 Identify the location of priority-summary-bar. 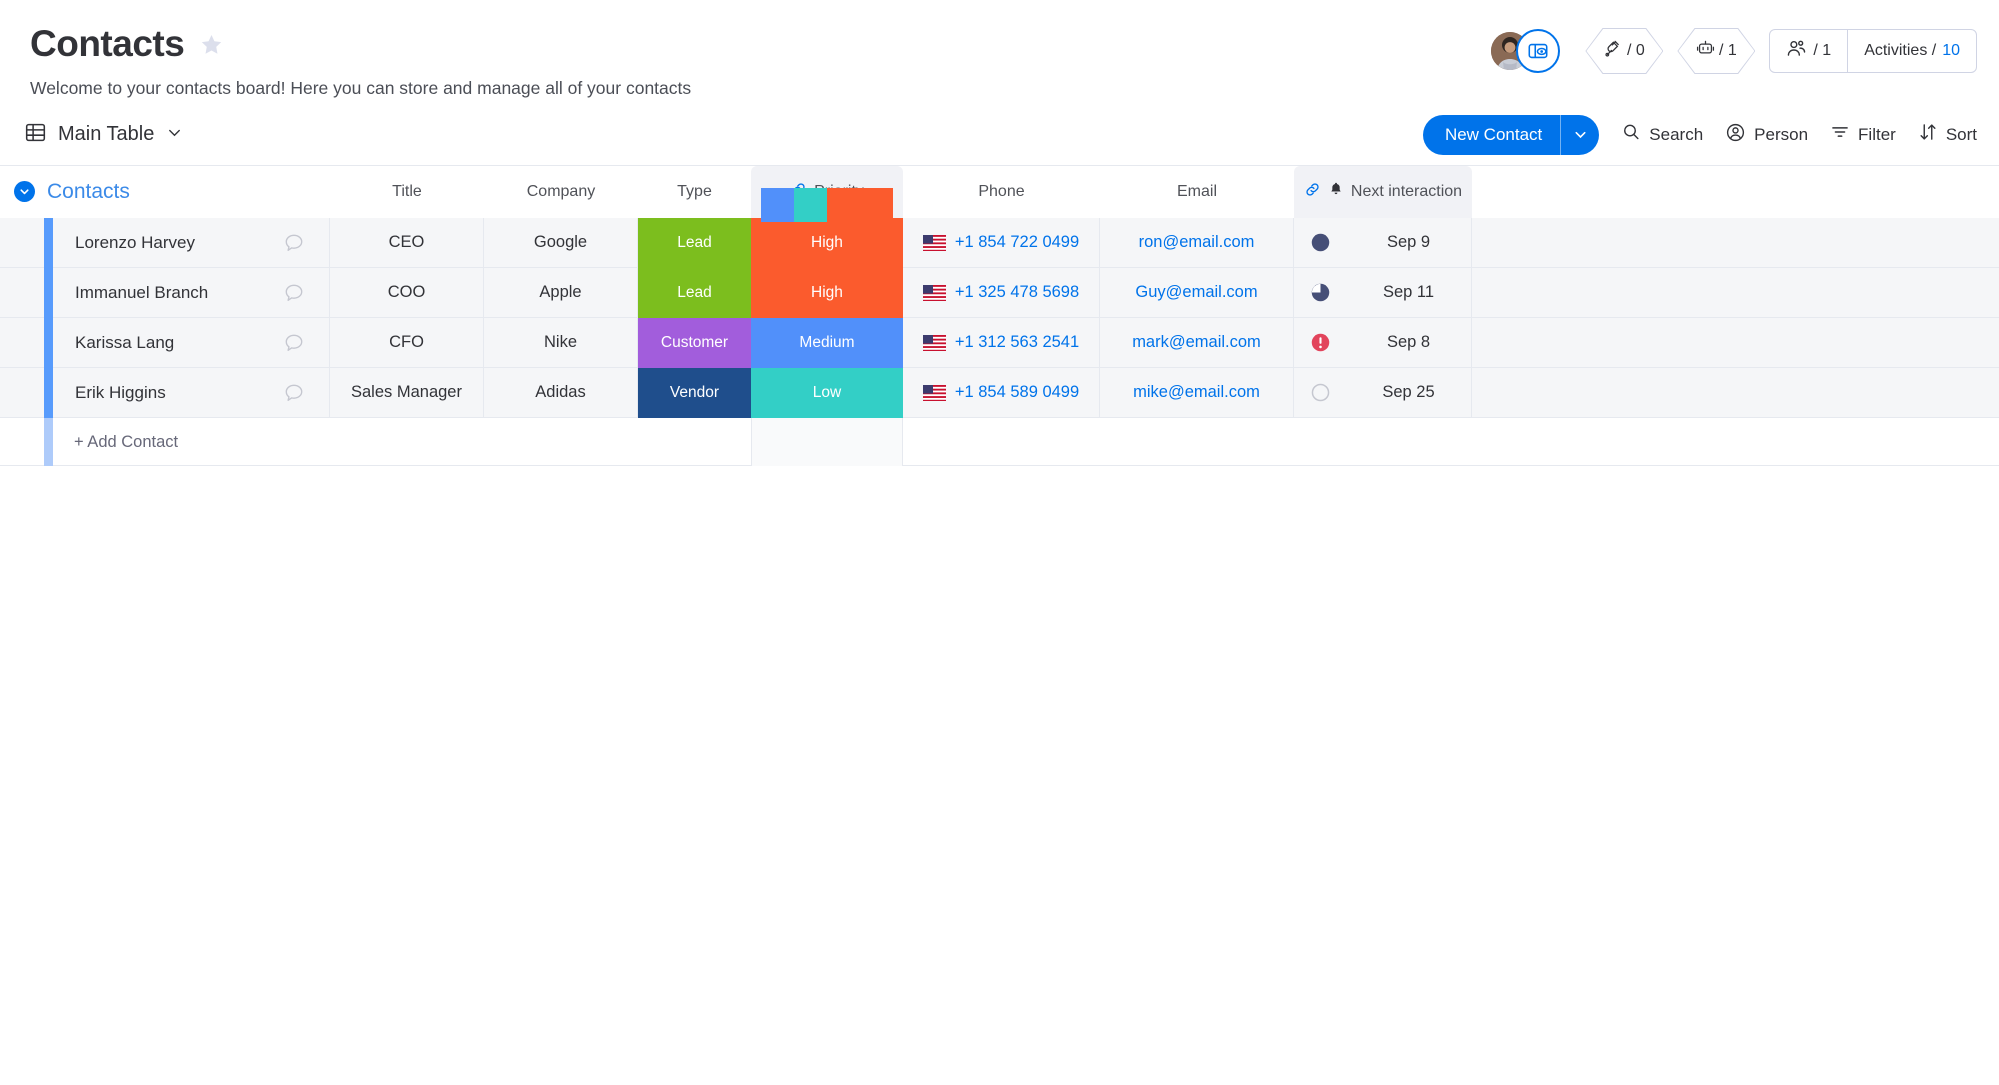
(827, 204).